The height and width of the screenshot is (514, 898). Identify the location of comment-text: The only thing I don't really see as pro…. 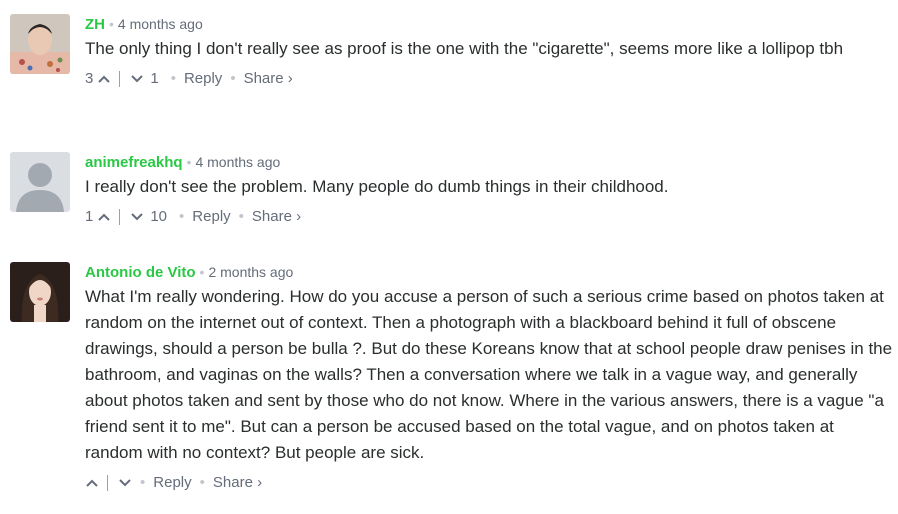
(464, 48).